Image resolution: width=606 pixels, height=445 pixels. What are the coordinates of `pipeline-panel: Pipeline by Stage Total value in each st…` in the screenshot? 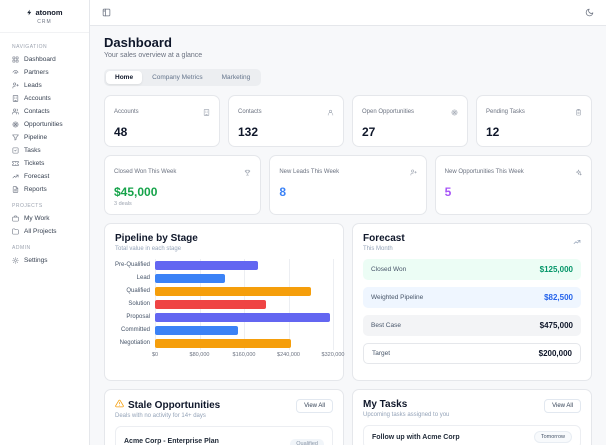 It's located at (224, 302).